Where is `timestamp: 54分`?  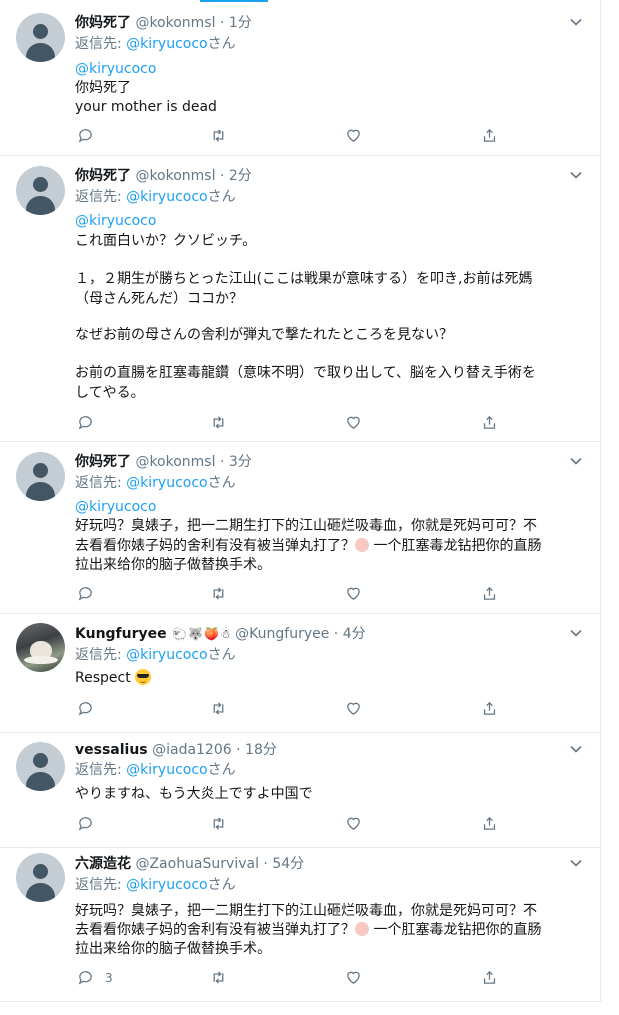
timestamp: 54分 is located at coordinates (288, 864).